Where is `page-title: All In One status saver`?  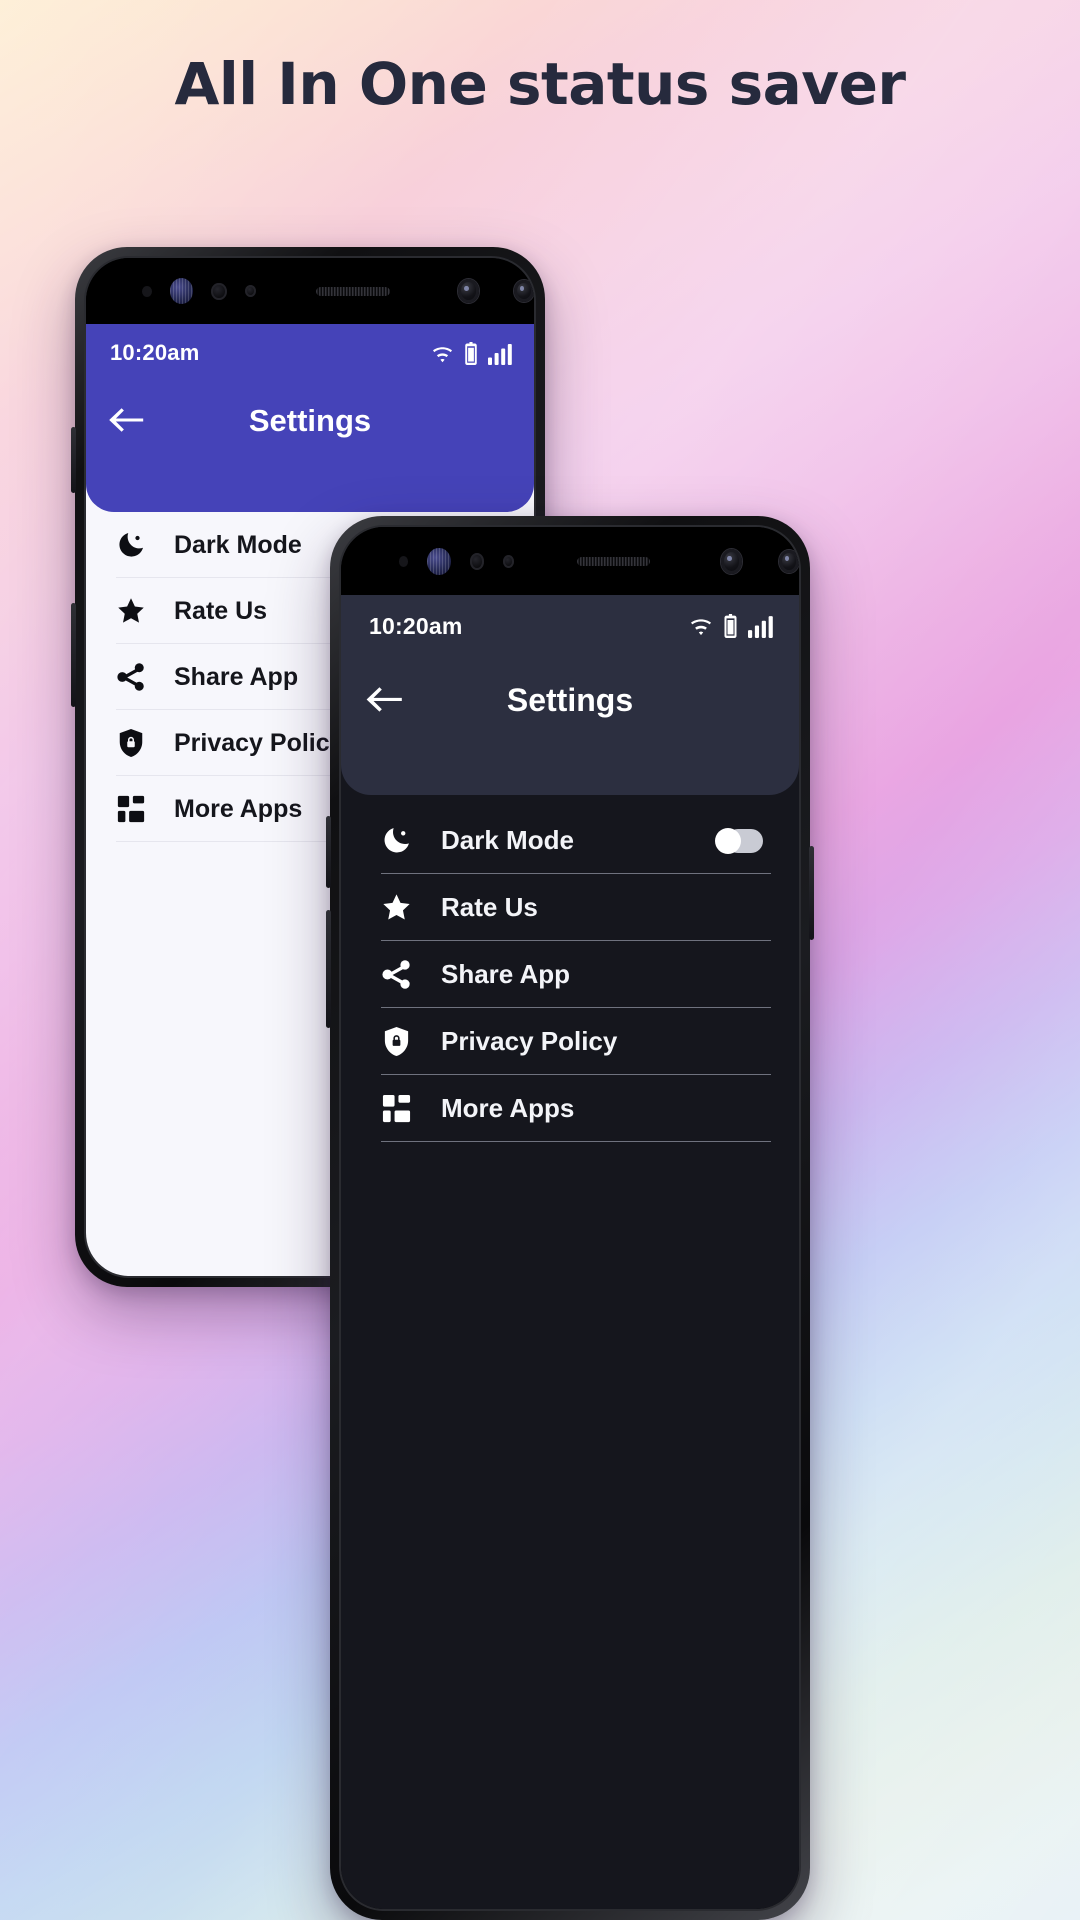 page-title: All In One status saver is located at coordinates (540, 84).